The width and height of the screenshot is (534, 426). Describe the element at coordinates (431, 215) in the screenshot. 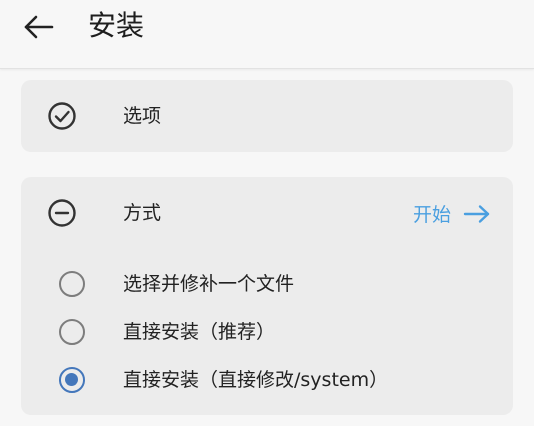

I see `start-label: 开始` at that location.